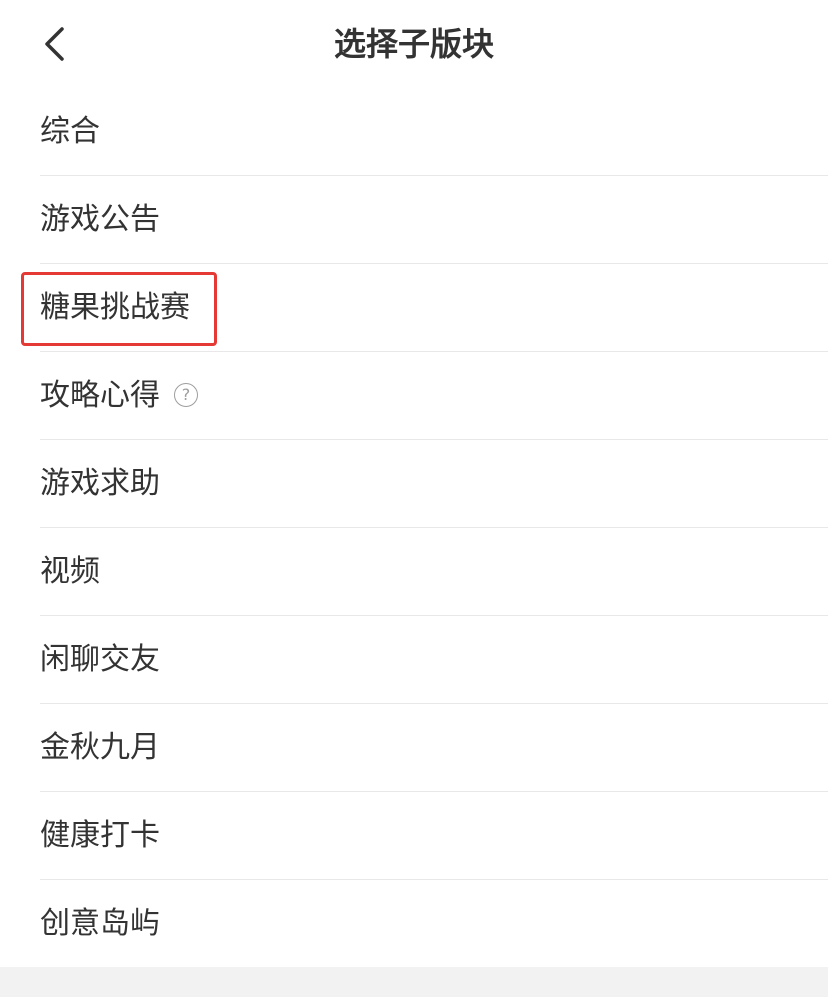 The image size is (828, 997). What do you see at coordinates (414, 572) in the screenshot?
I see `sub-board-item-video: 视频` at bounding box center [414, 572].